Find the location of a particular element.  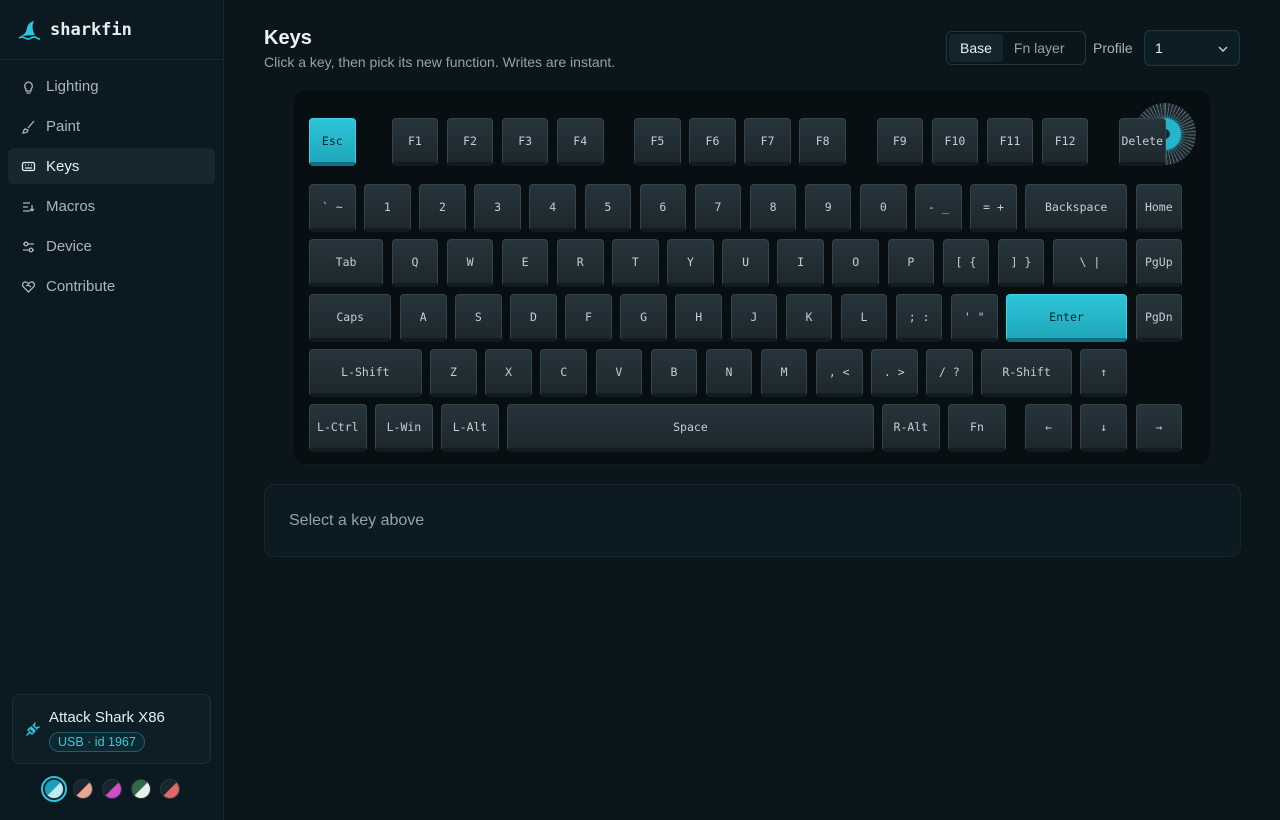

key-g: G is located at coordinates (643, 318).